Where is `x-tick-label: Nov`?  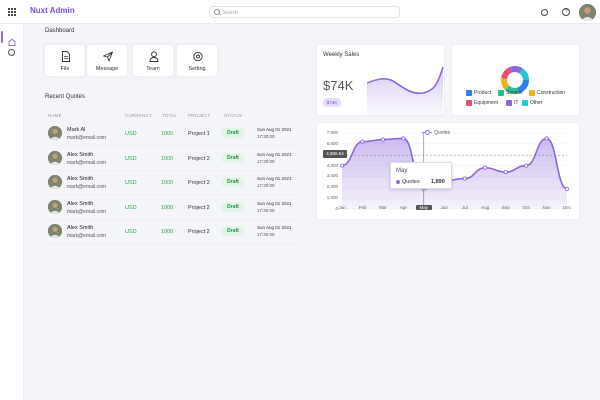 x-tick-label: Nov is located at coordinates (546, 207).